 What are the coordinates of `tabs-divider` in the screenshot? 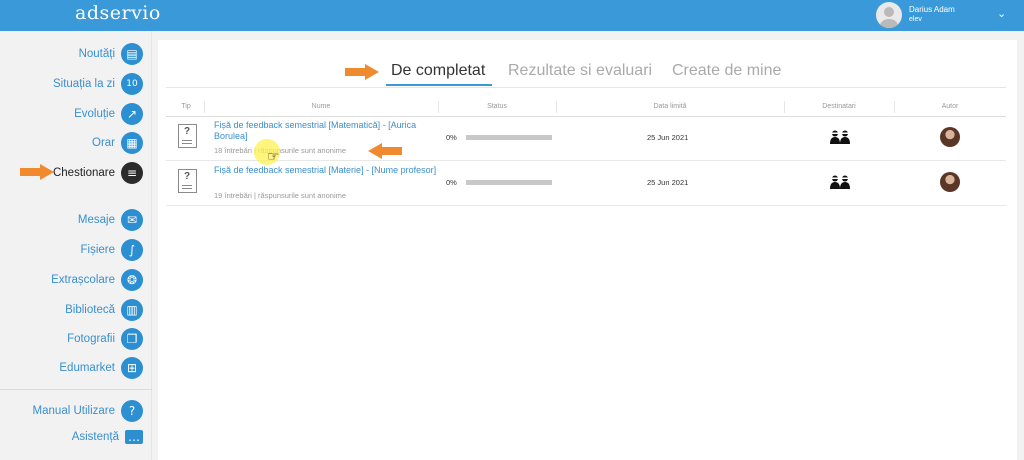 It's located at (586, 87).